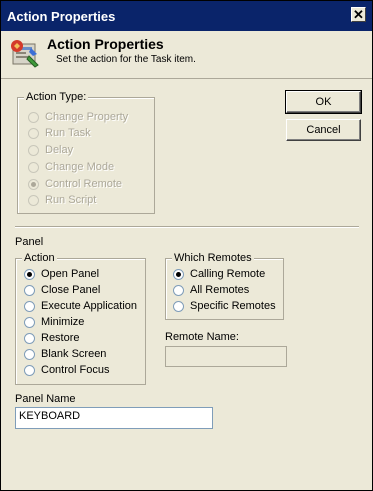 The image size is (373, 491). Describe the element at coordinates (84, 184) in the screenshot. I see `radio-label: Control Remote` at that location.